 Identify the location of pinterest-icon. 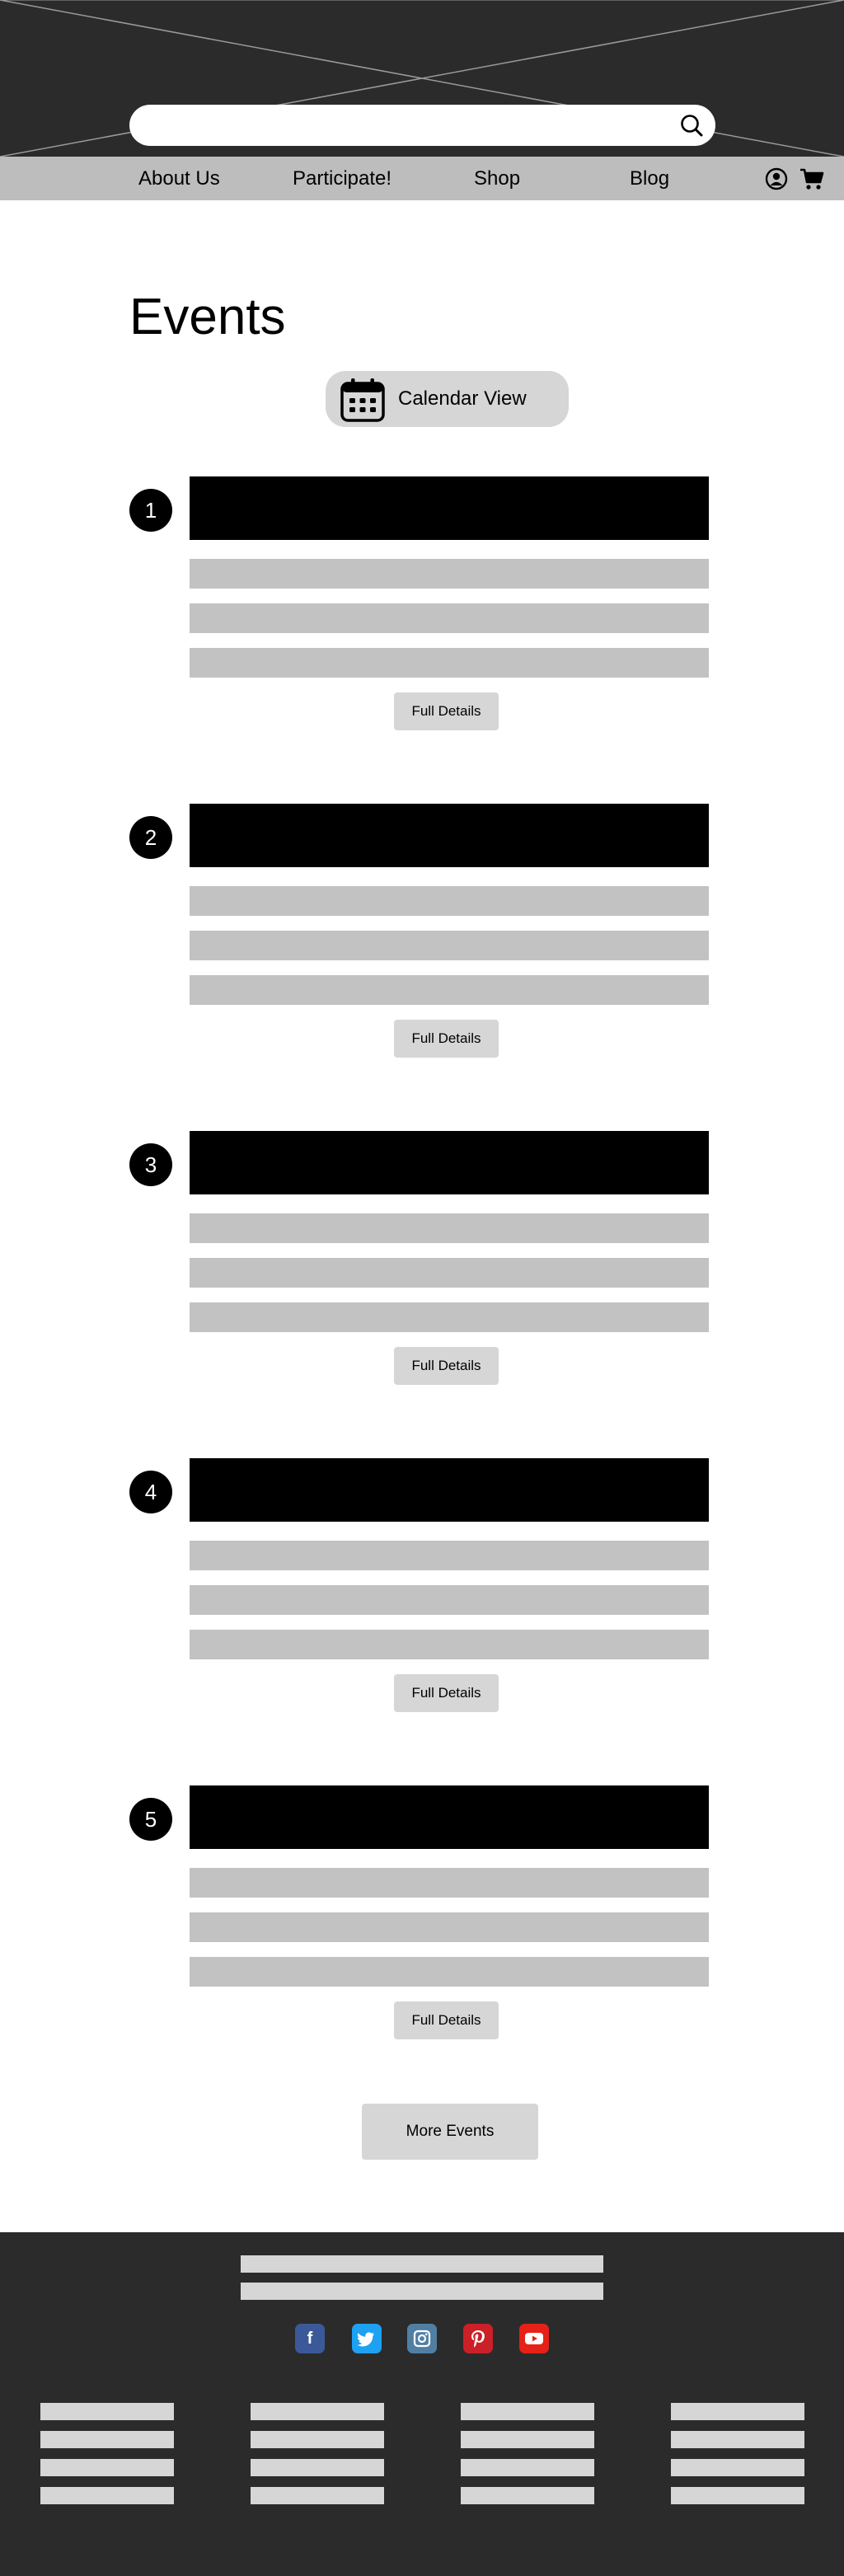
(478, 2338).